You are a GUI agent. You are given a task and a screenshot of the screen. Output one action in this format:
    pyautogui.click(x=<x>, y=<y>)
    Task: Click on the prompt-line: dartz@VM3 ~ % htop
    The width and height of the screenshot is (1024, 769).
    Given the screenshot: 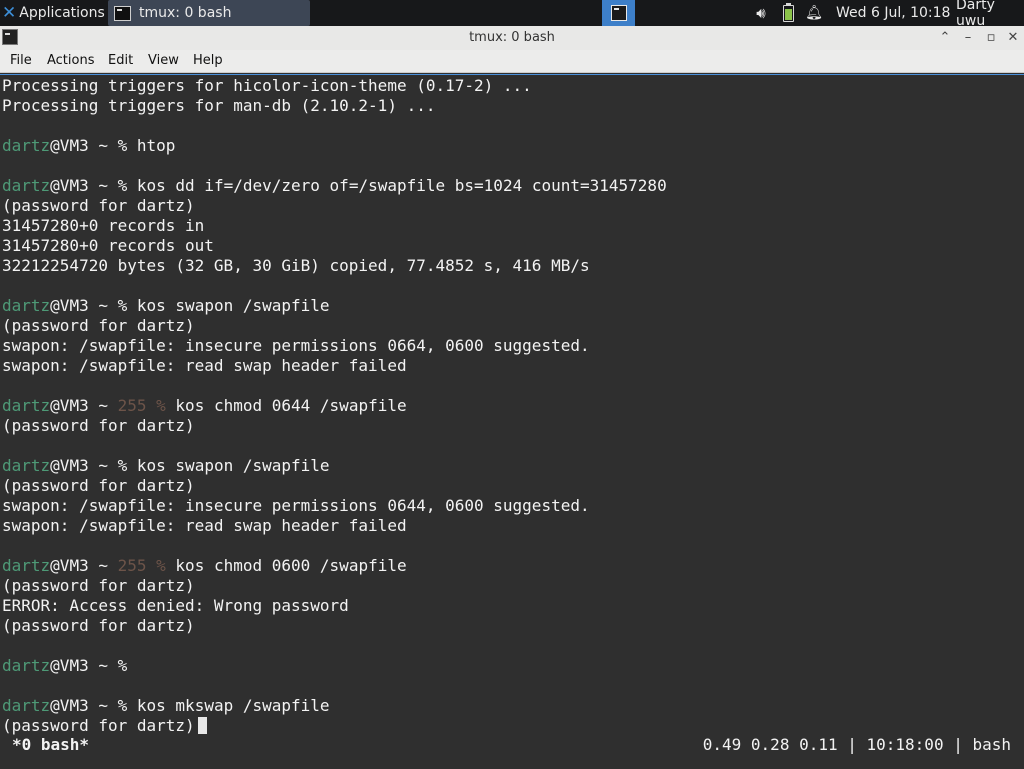 What is the action you would take?
    pyautogui.click(x=88, y=146)
    